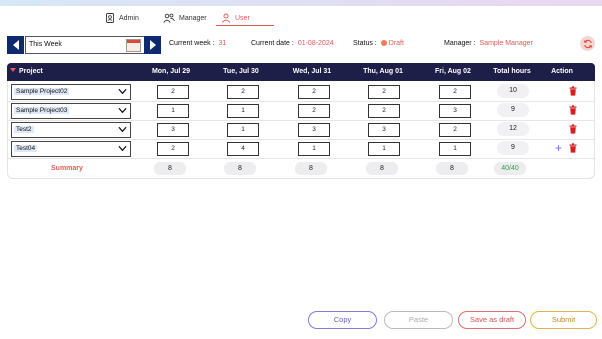 Image resolution: width=602 pixels, height=339 pixels. Describe the element at coordinates (133, 45) in the screenshot. I see `calendar-icon` at that location.